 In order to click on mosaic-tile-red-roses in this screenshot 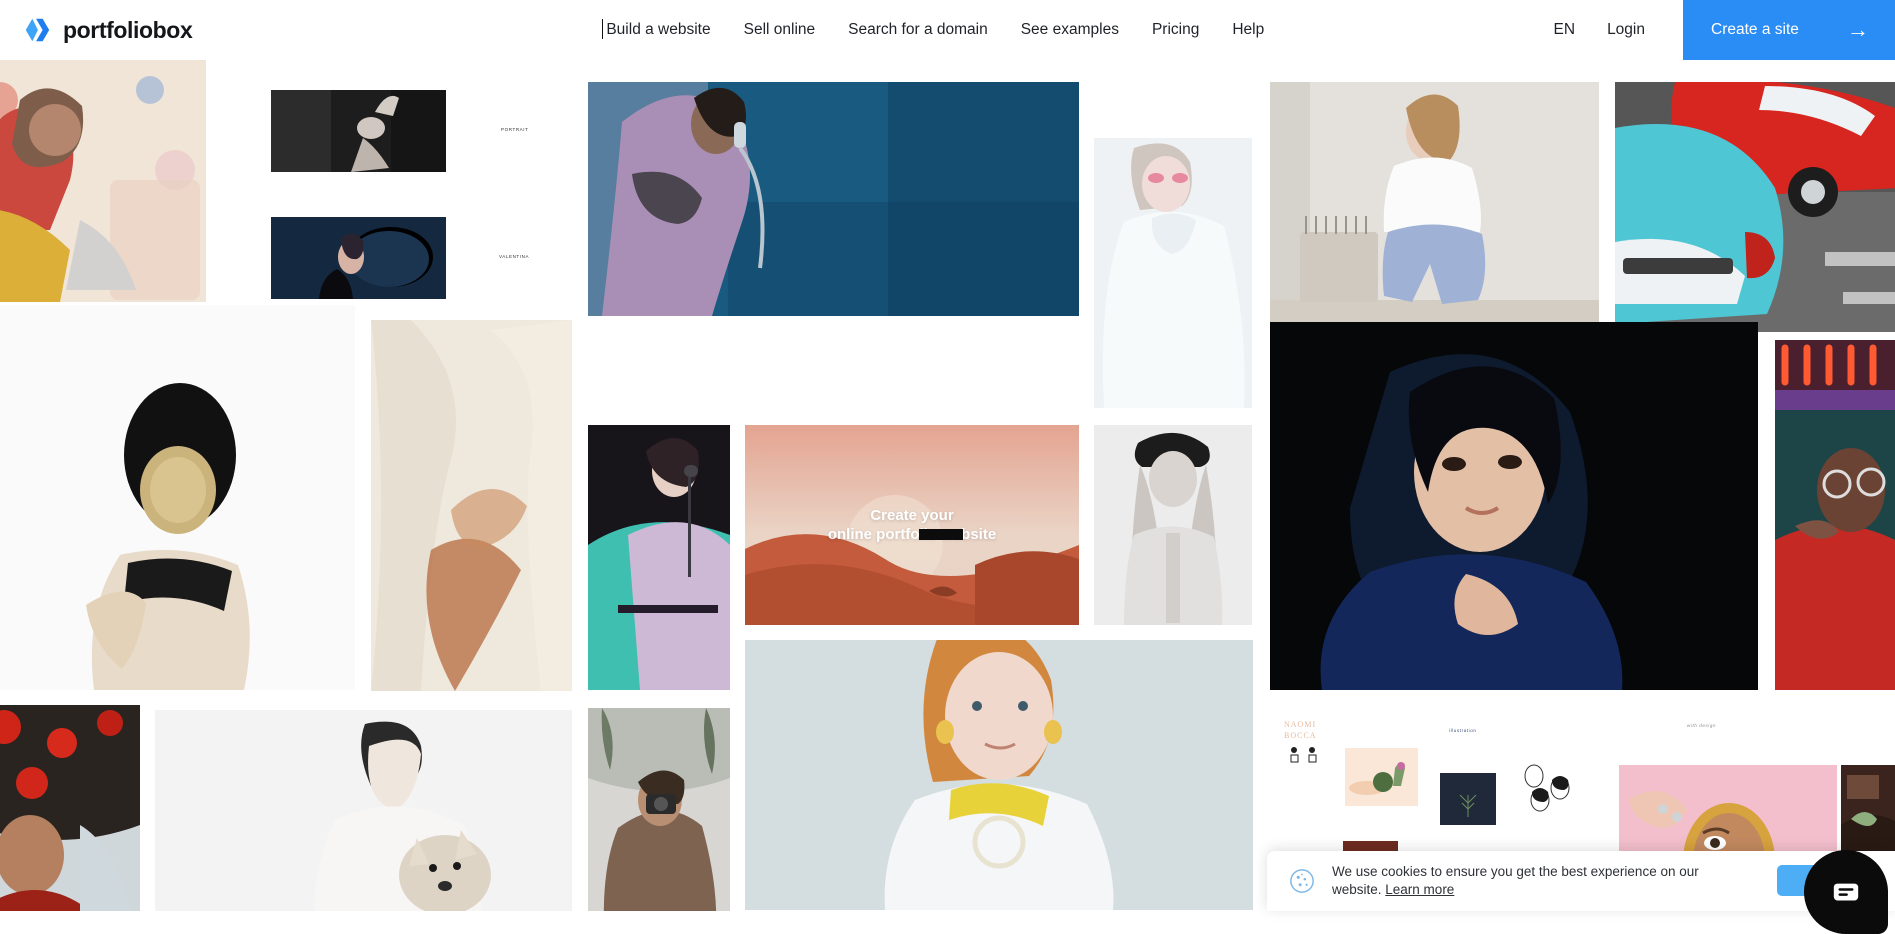, I will do `click(70, 808)`.